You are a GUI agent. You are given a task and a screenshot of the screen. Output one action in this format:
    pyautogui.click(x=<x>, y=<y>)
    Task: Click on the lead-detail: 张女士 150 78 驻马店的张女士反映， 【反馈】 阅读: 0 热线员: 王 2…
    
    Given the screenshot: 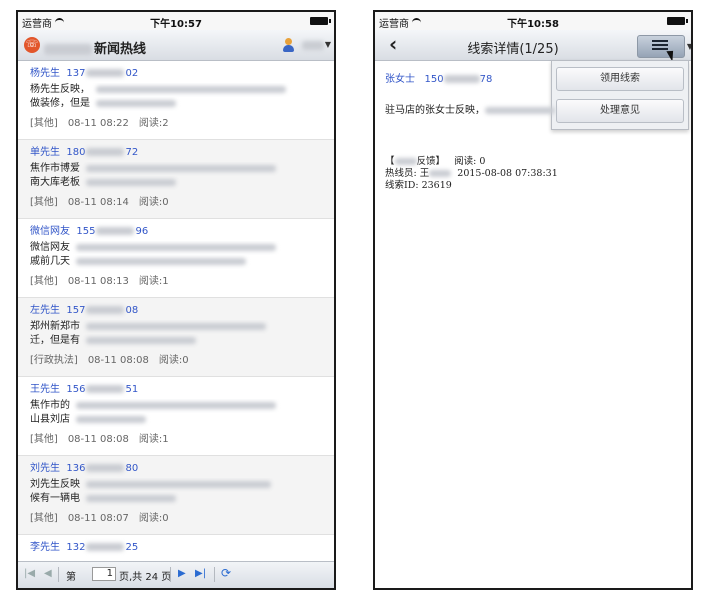 What is the action you would take?
    pyautogui.click(x=533, y=131)
    